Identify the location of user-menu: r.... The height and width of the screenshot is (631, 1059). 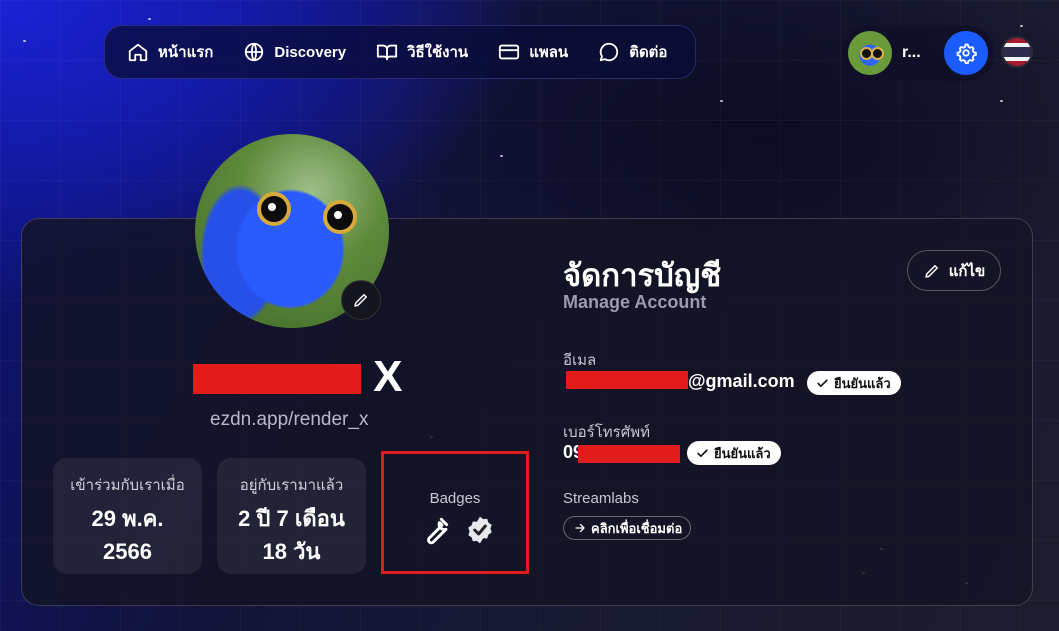
(918, 53).